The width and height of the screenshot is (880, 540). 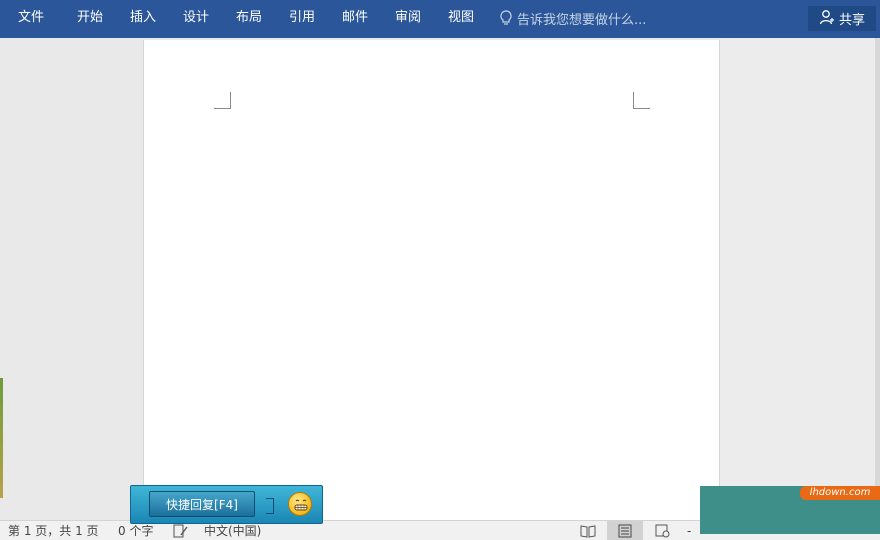 I want to click on tab-mailings: 邮件, so click(x=355, y=18).